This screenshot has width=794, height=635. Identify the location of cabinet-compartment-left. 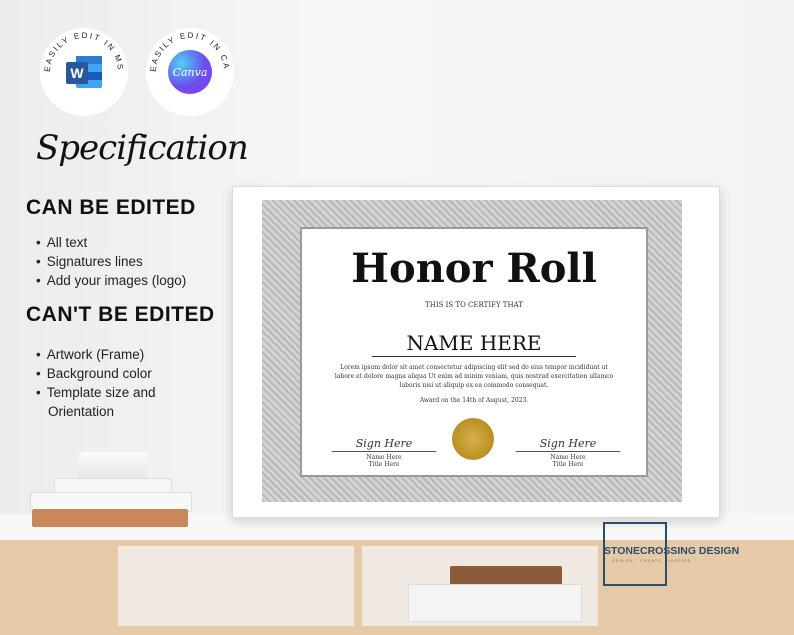
(236, 586).